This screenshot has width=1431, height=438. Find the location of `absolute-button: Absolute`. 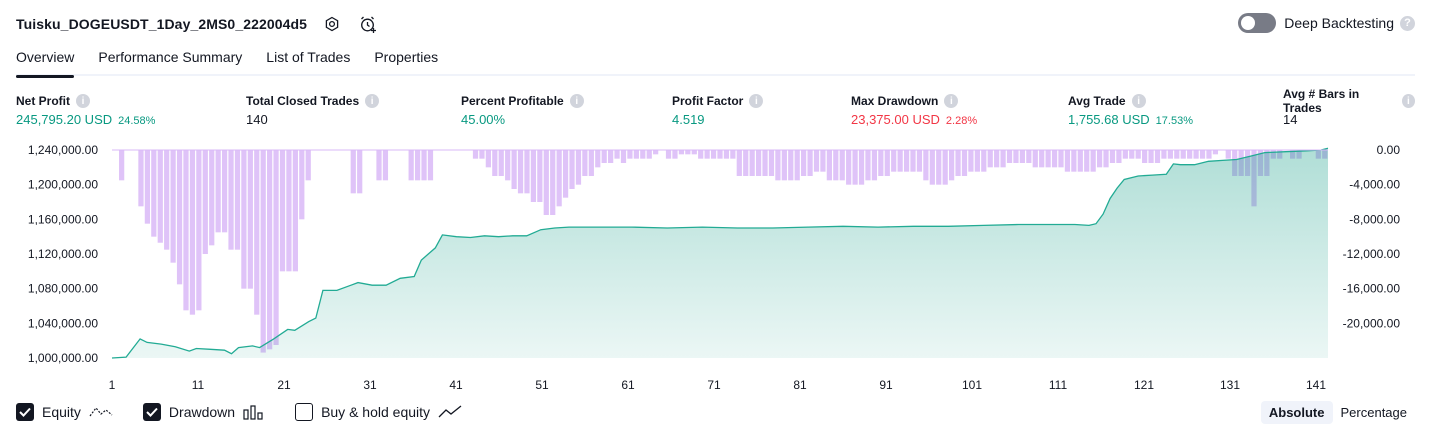

absolute-button: Absolute is located at coordinates (1296, 412).